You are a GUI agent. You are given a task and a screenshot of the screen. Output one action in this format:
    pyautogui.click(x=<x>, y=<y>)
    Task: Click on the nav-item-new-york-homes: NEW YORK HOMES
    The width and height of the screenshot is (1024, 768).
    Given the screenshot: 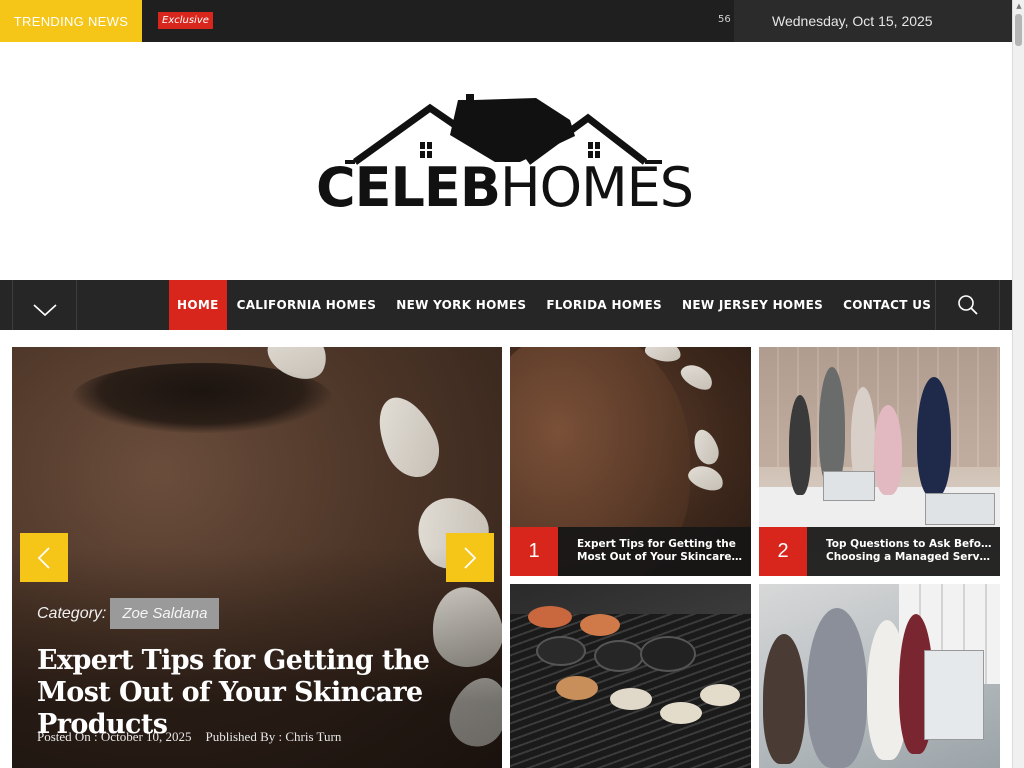 What is the action you would take?
    pyautogui.click(x=461, y=305)
    